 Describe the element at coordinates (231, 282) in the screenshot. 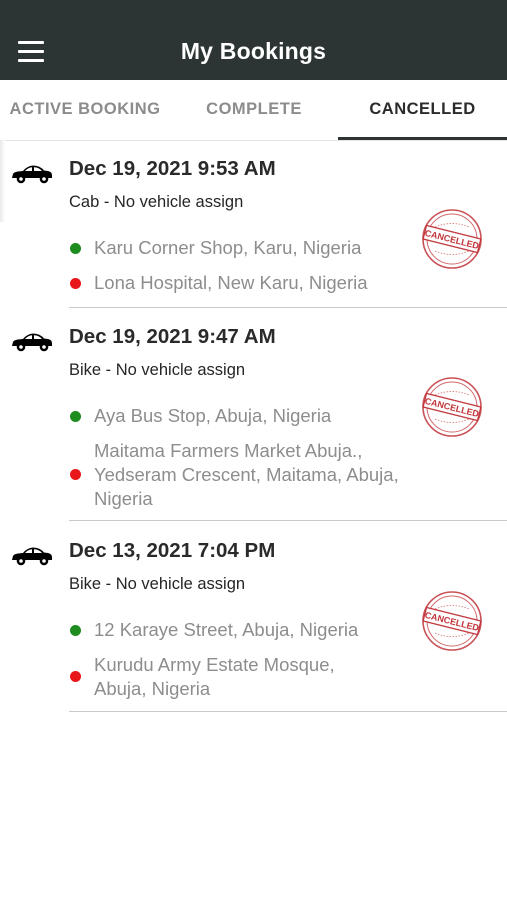

I see `dropoff-location: Lona Hospital, New Karu, Nigeria` at that location.